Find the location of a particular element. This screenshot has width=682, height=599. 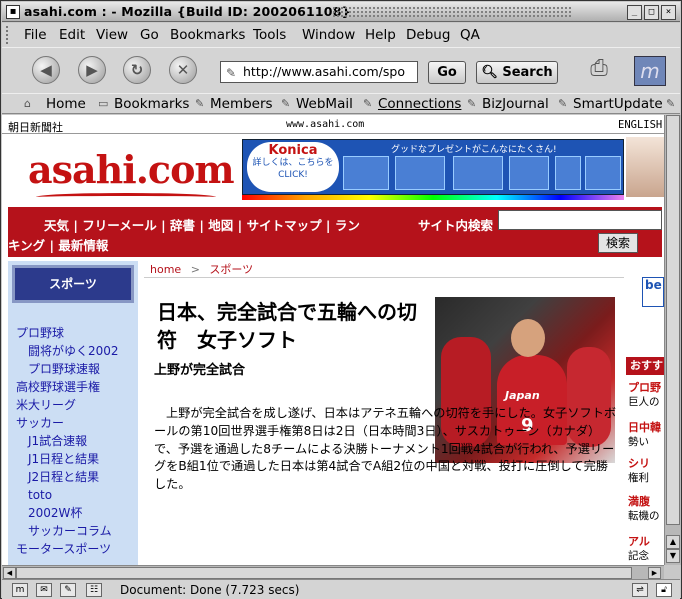

photo-jersey-text: Japan is located at coordinates (522, 395).